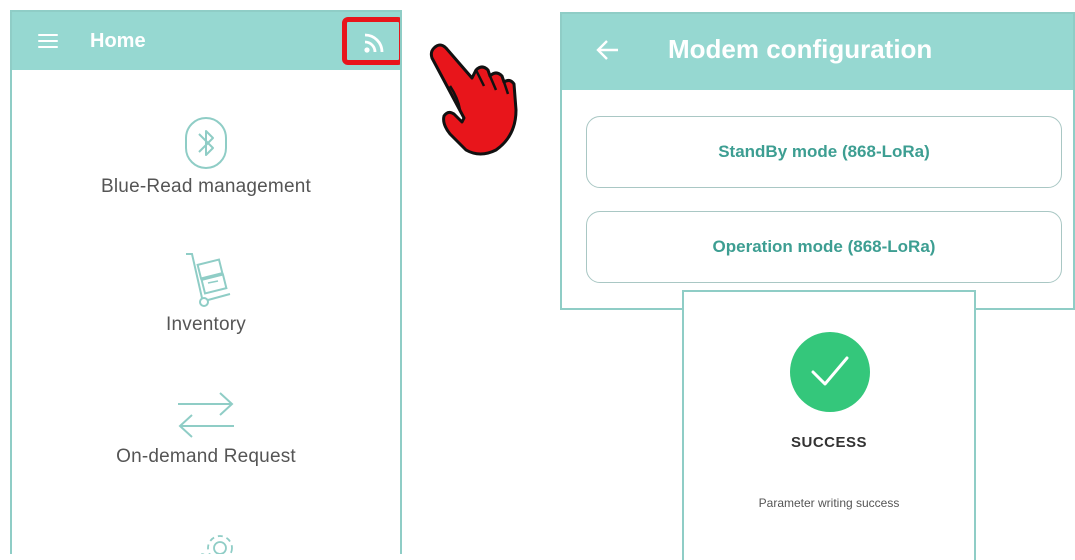 This screenshot has width=1075, height=560. I want to click on hand-truck-icon, so click(208, 280).